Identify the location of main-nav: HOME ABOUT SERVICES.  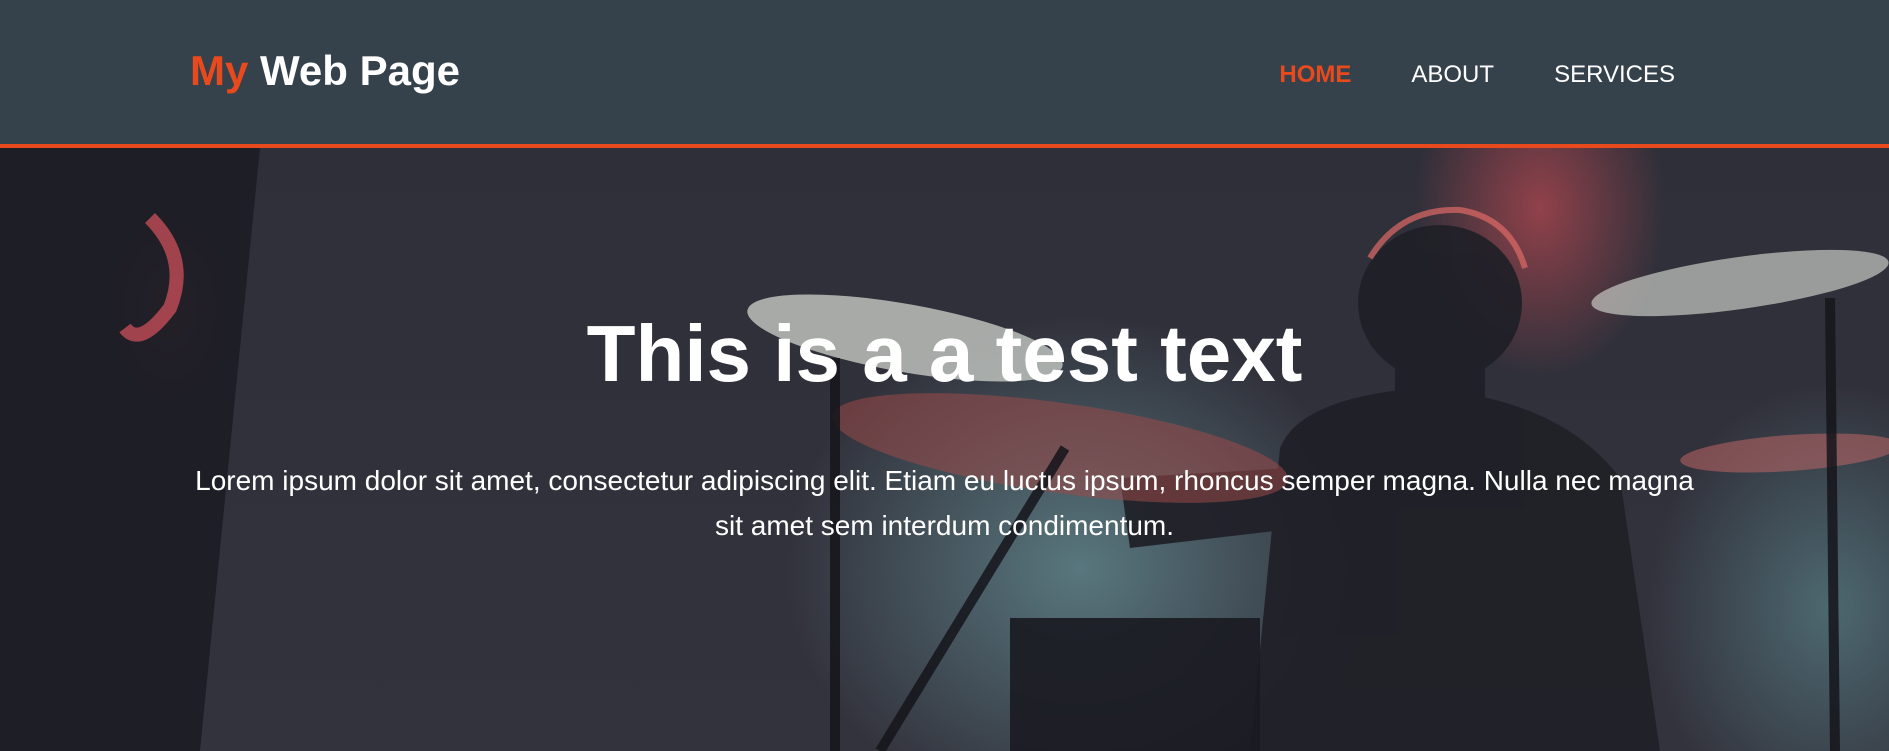
(1477, 75).